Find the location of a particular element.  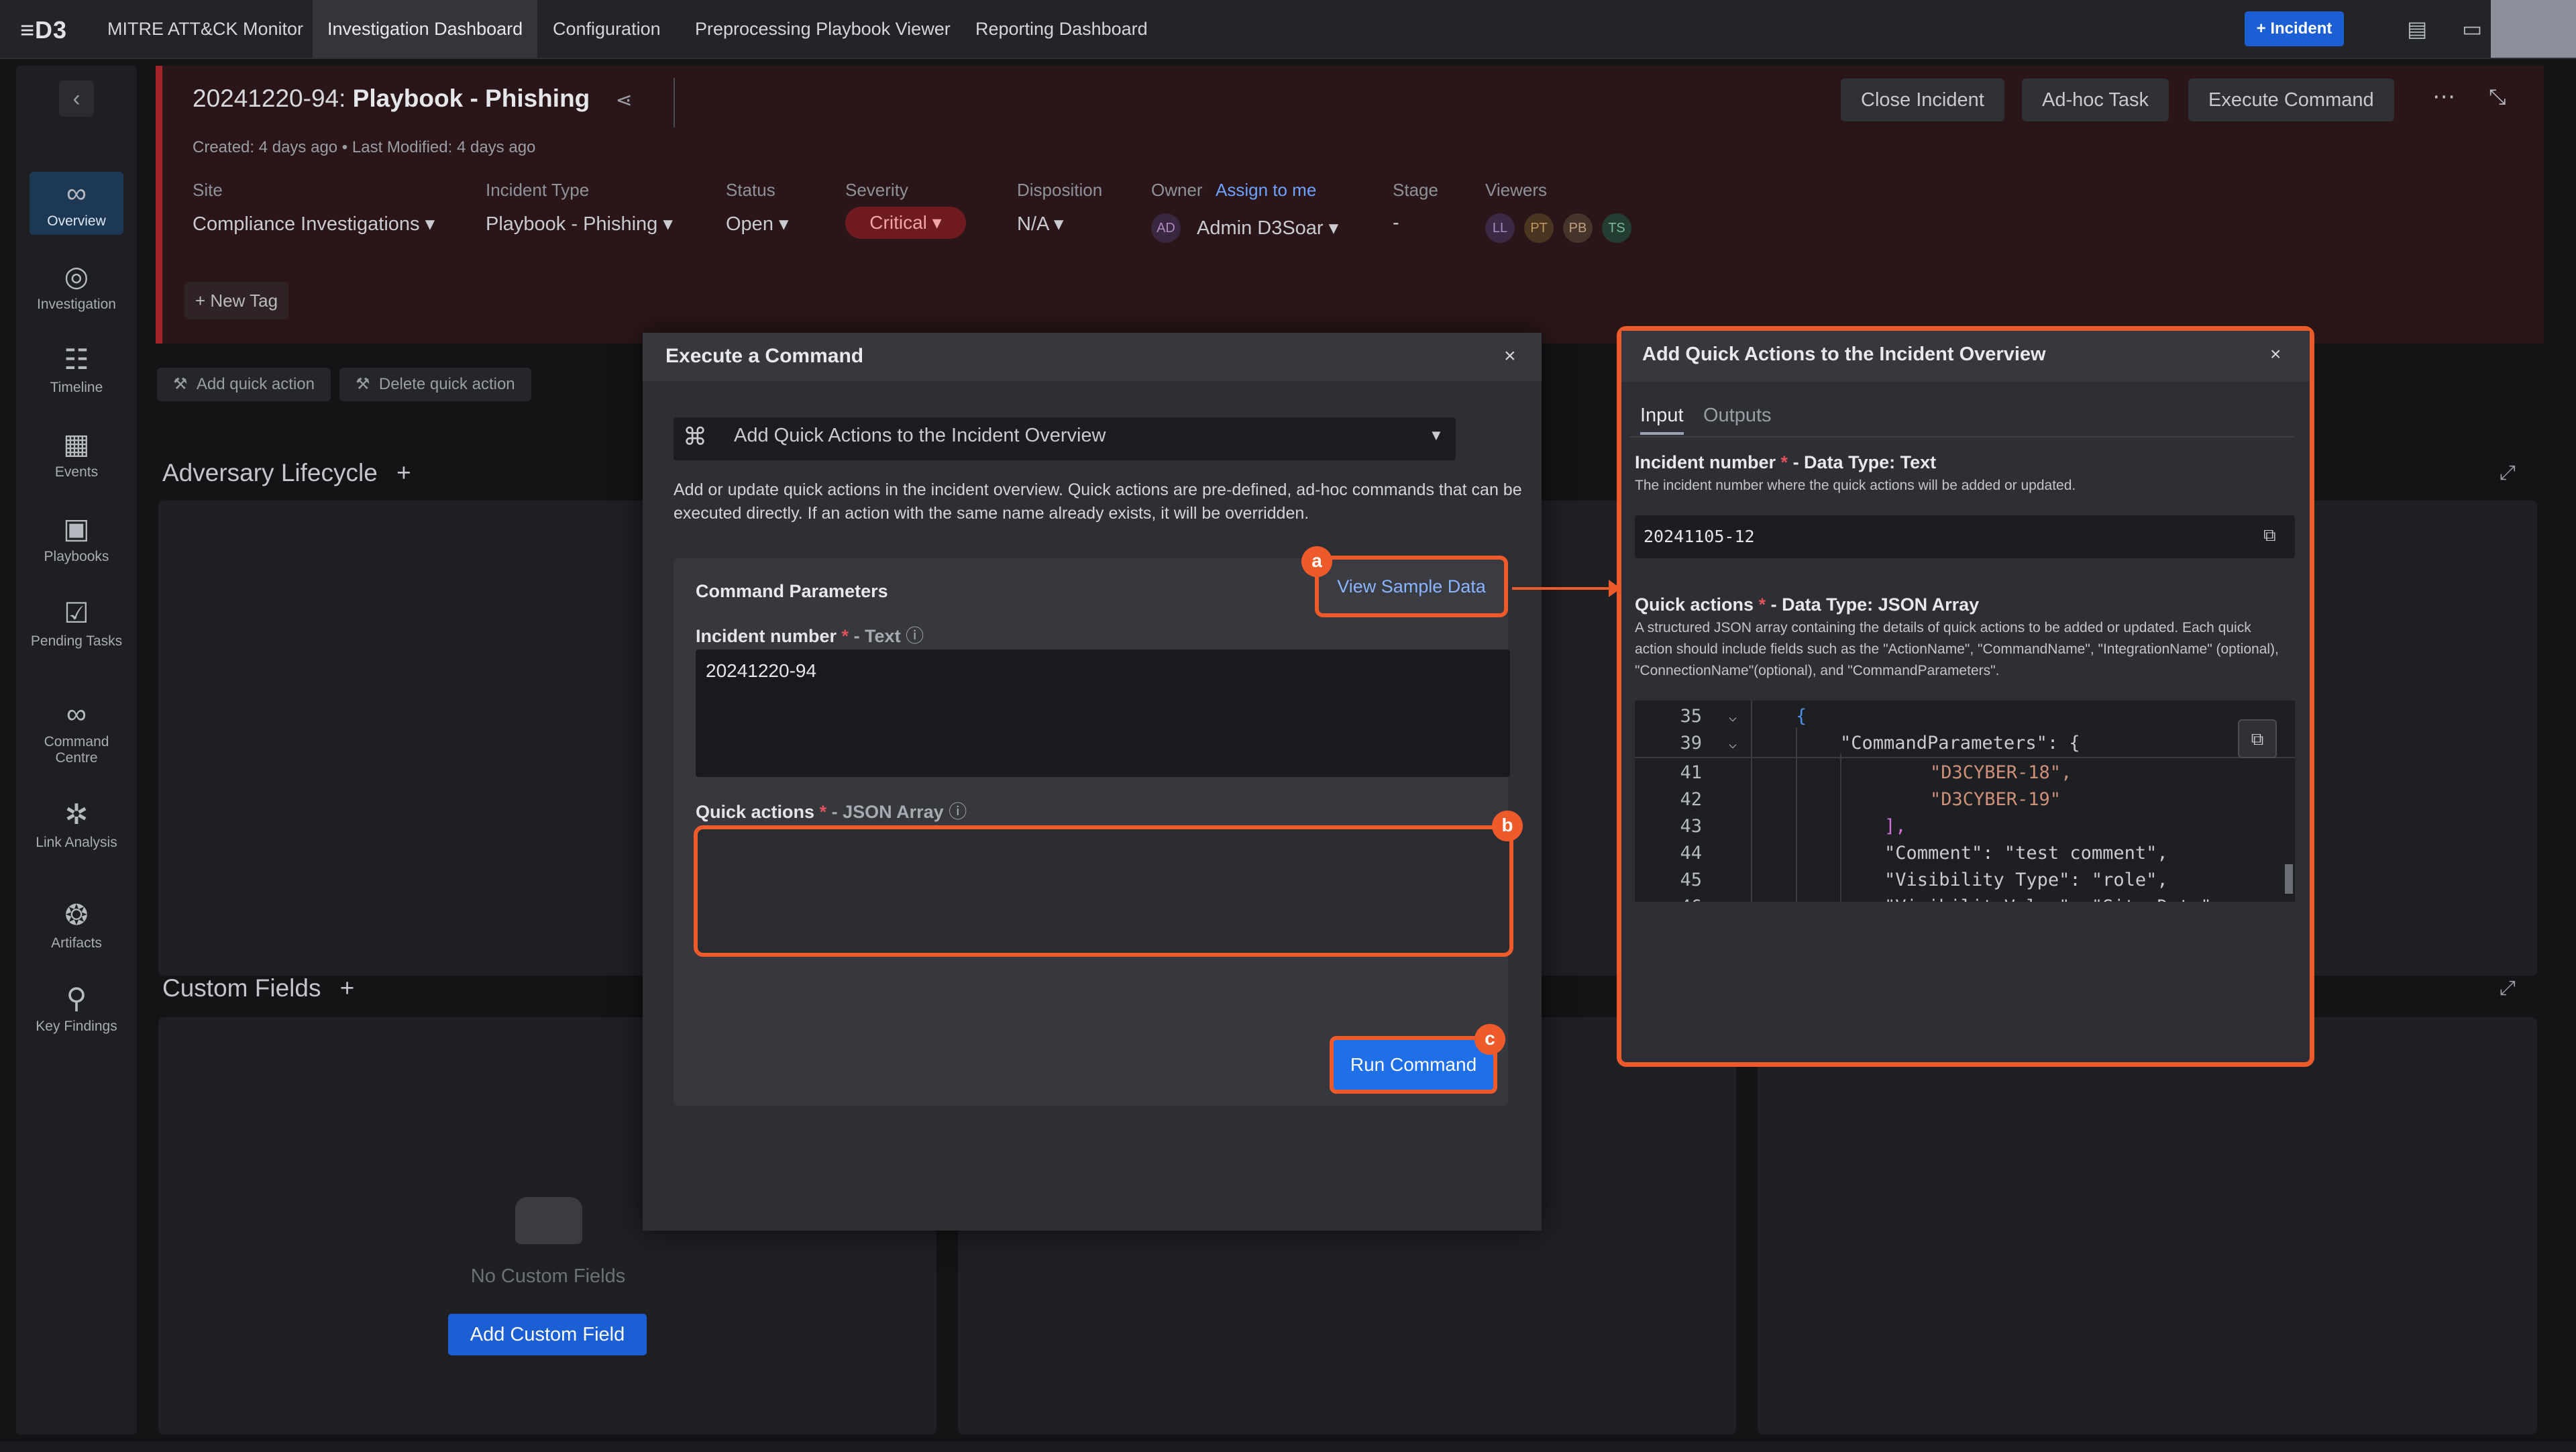

delete-quick-action-button: ⚒ Delete quick action is located at coordinates (435, 384).